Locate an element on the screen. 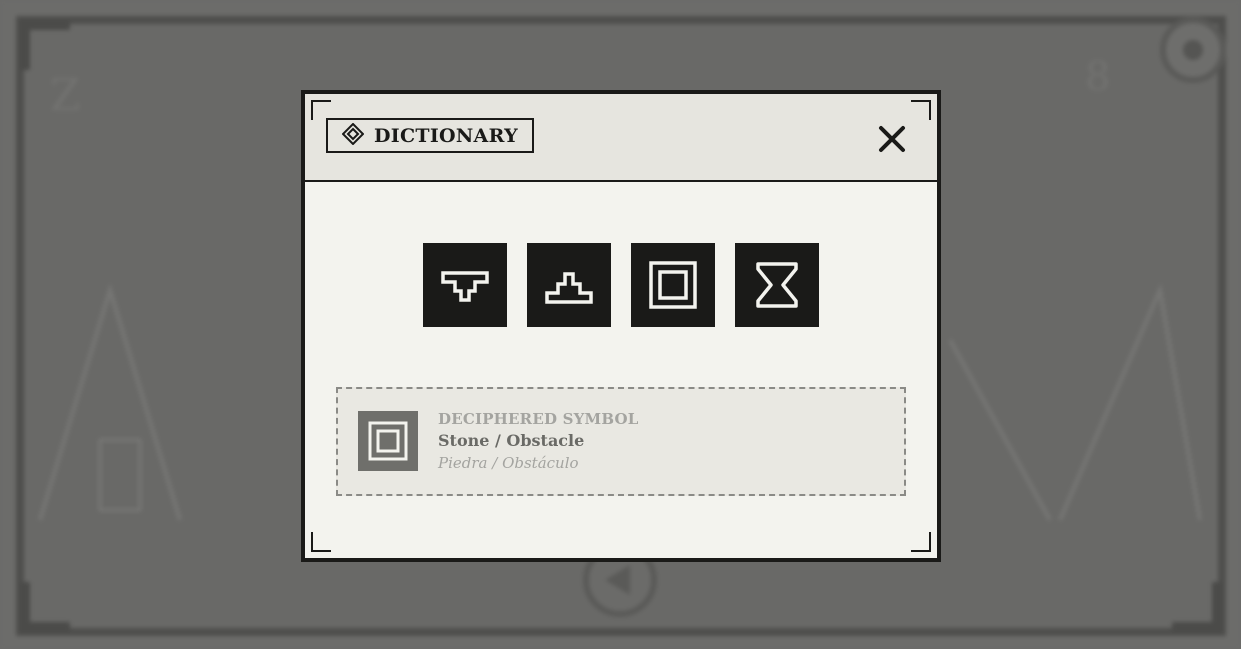 The width and height of the screenshot is (1241, 649). symbol-list is located at coordinates (621, 285).